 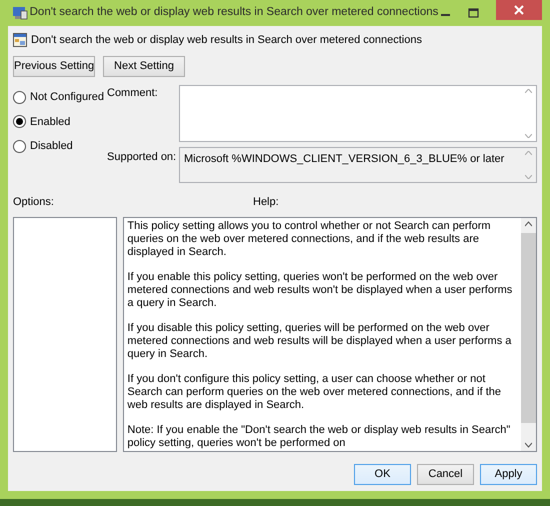 What do you see at coordinates (142, 157) in the screenshot?
I see `supported-on-label: Supported on:` at bounding box center [142, 157].